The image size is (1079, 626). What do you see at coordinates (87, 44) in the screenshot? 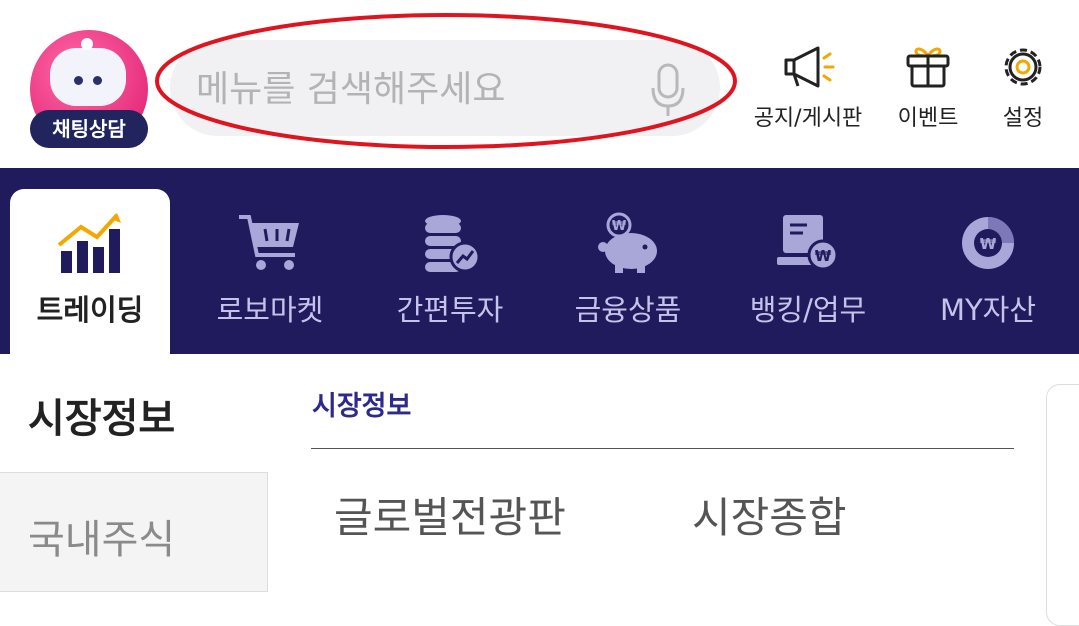
I see `robot-antenna` at bounding box center [87, 44].